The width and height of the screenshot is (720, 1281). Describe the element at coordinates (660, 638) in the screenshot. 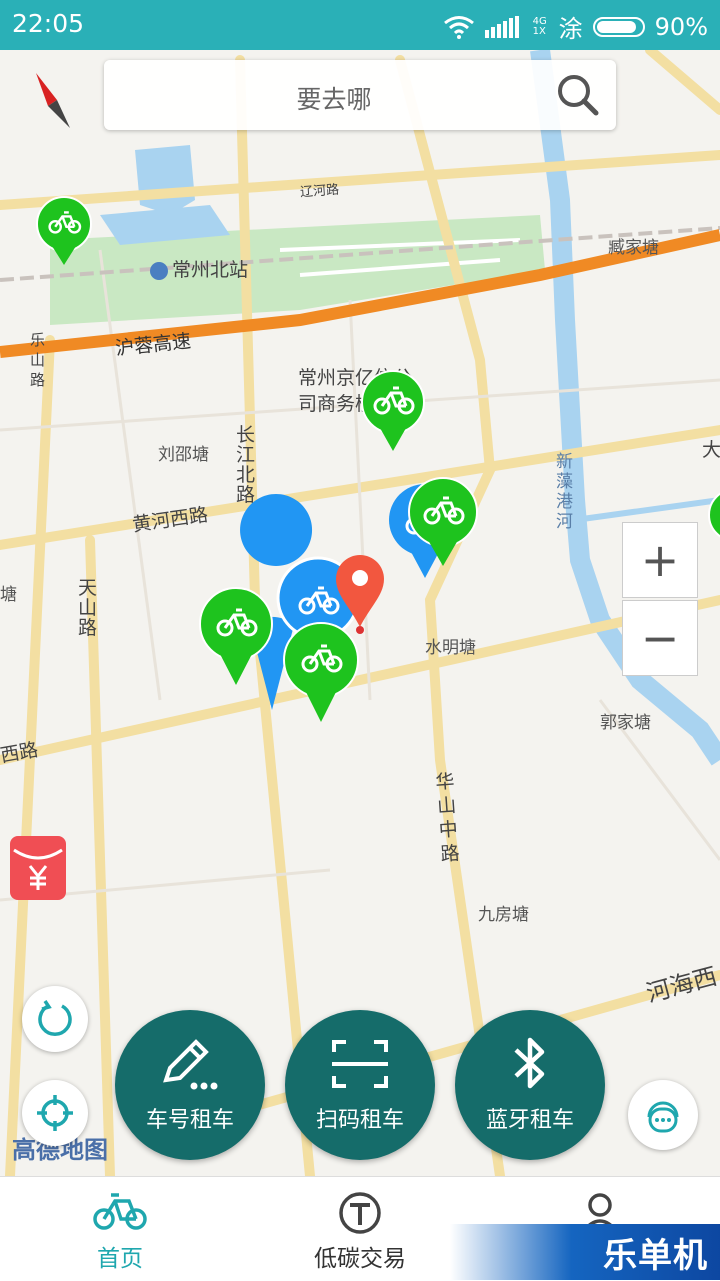

I see `zoom-out-button: −` at that location.